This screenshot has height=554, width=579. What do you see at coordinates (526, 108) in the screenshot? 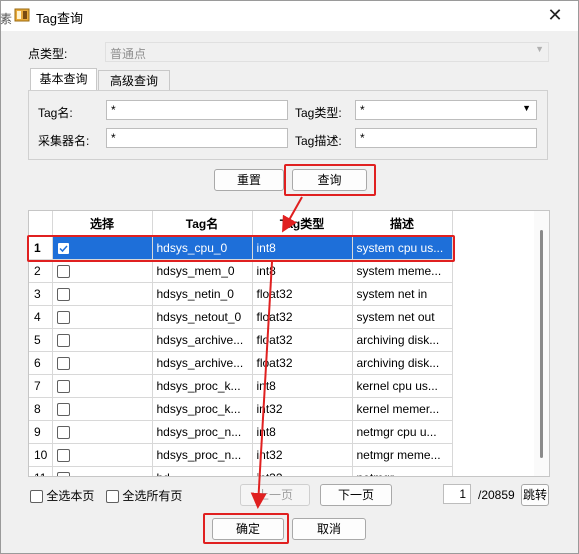
I see `chevron-down-icon: ▼` at bounding box center [526, 108].